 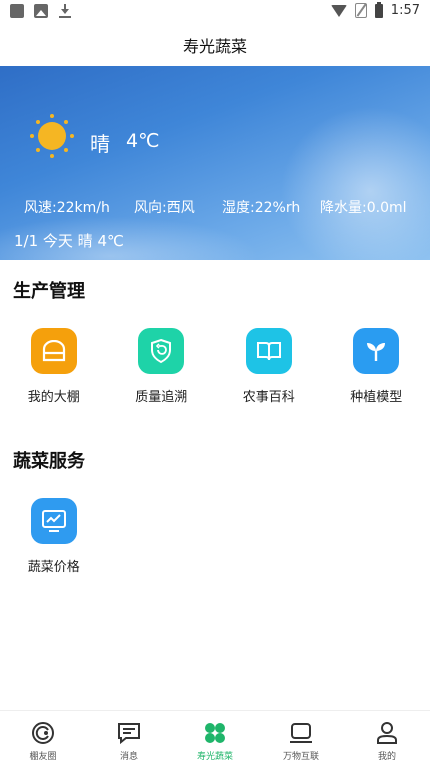 I want to click on image-notification-icon, so click(x=41, y=11).